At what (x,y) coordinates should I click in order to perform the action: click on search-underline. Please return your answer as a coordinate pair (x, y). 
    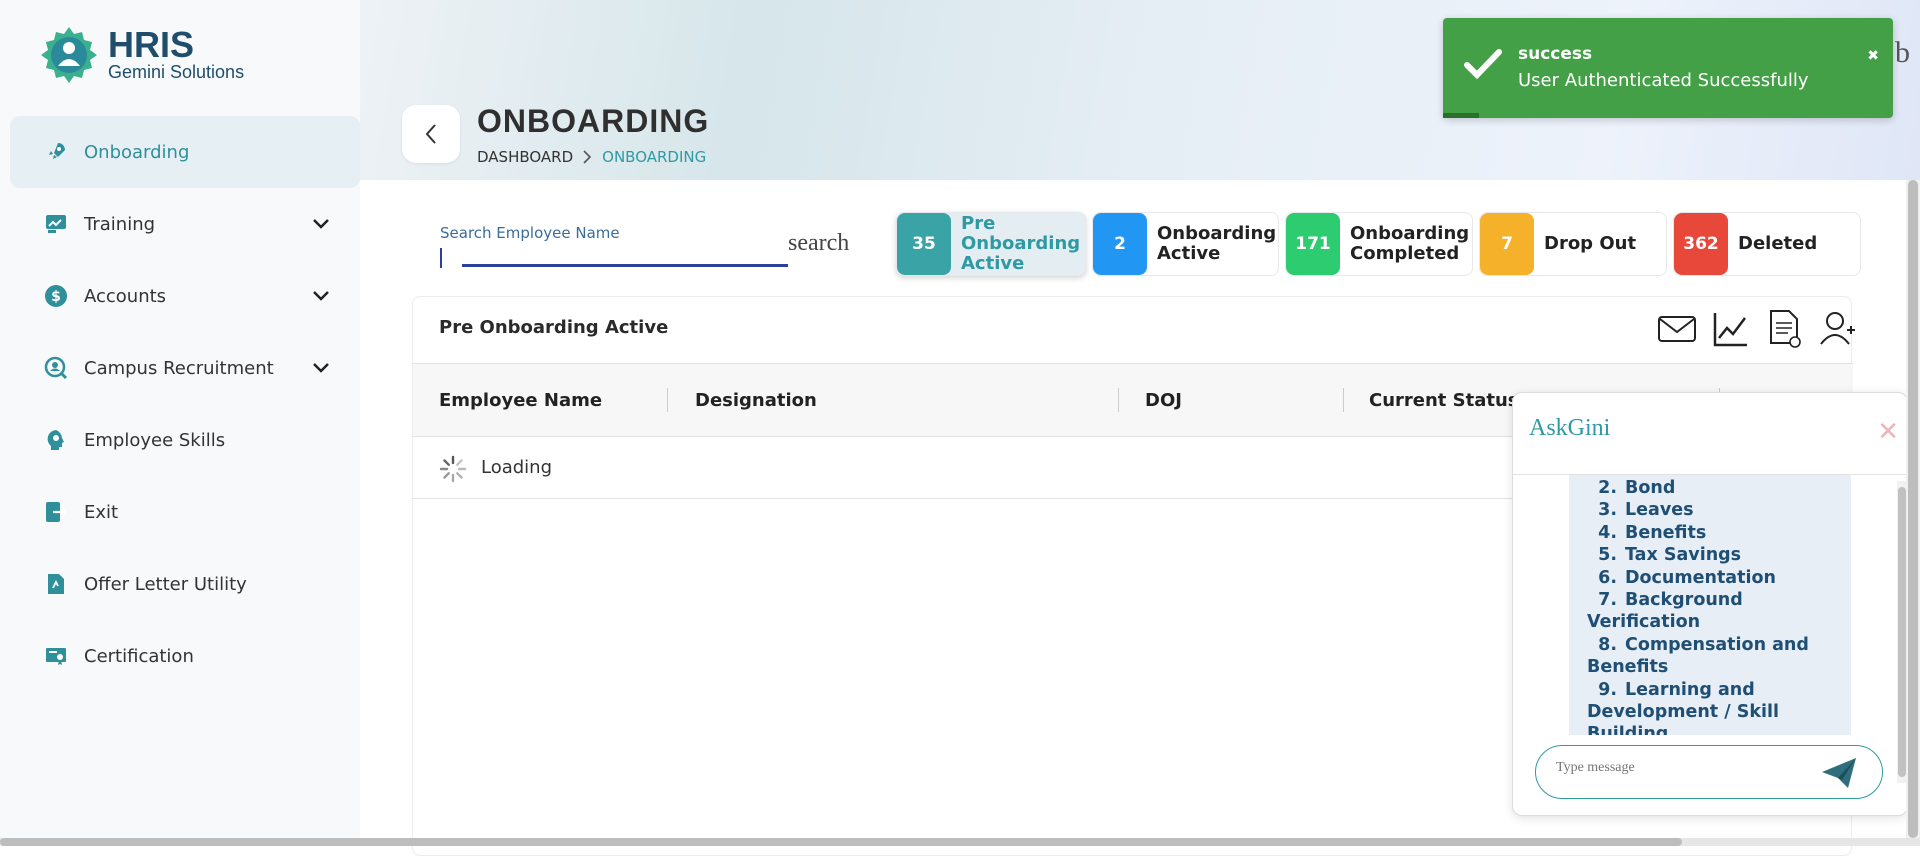
    Looking at the image, I should click on (625, 265).